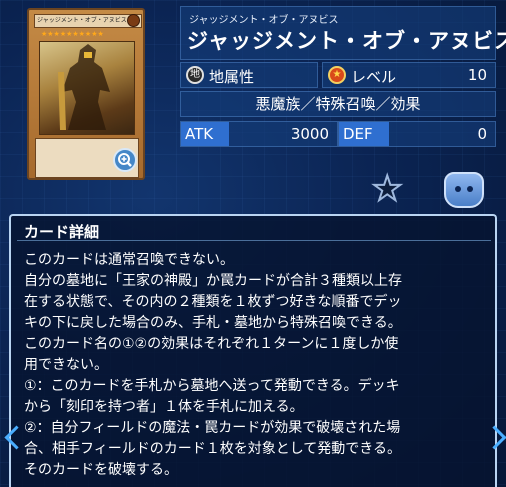  Describe the element at coordinates (213, 449) in the screenshot. I see `effect-line: 合、相手フィールドのカード１枚を対象として発動できる。` at that location.